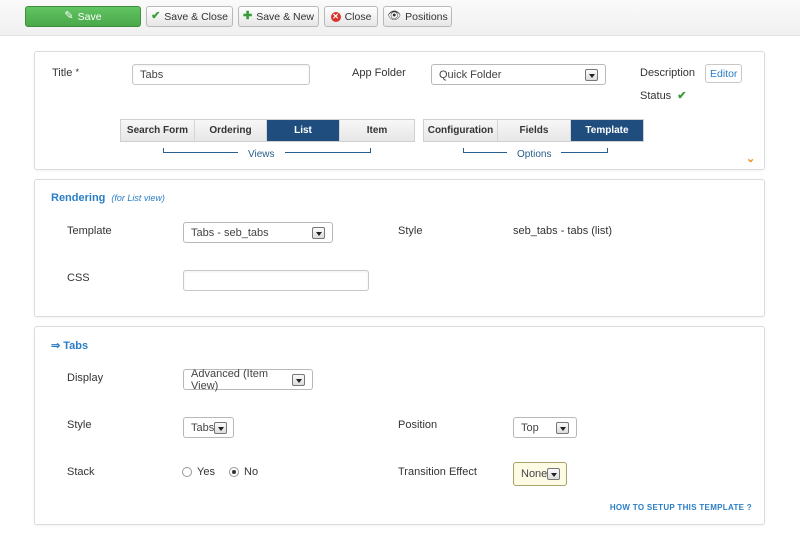 The image size is (800, 533). Describe the element at coordinates (461, 130) in the screenshot. I see `tab-configuration: Configuration` at that location.